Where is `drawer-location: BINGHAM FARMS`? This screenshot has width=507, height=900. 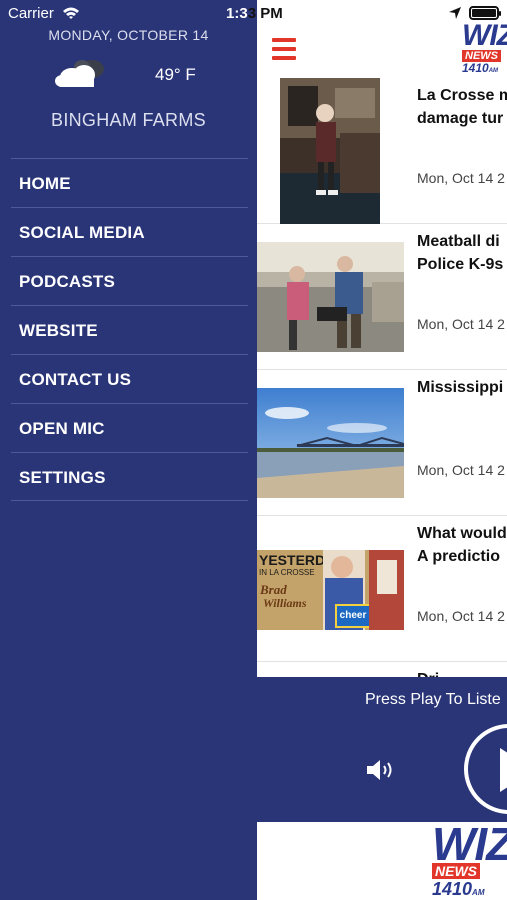
drawer-location: BINGHAM FARMS is located at coordinates (128, 120).